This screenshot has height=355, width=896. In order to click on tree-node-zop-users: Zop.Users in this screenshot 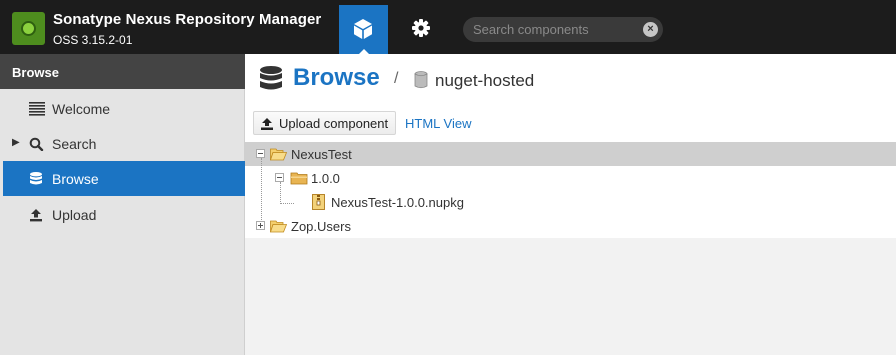, I will do `click(570, 226)`.